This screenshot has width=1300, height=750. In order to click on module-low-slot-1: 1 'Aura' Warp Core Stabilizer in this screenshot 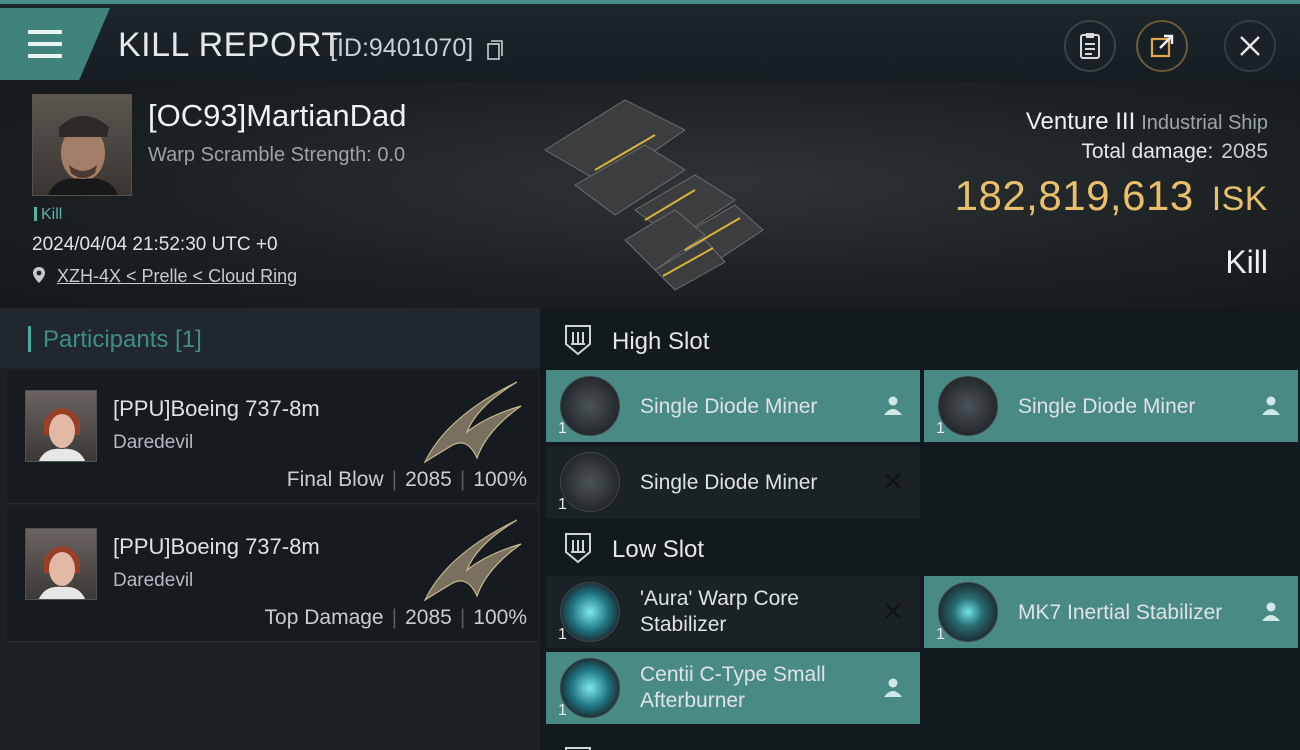, I will do `click(733, 612)`.